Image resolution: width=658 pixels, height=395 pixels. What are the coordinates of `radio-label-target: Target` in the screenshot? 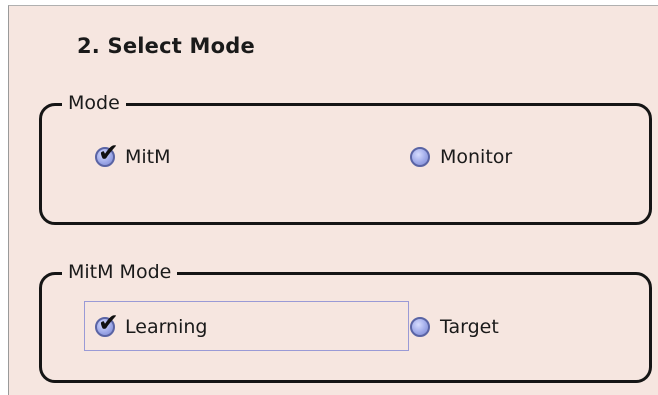 It's located at (469, 327).